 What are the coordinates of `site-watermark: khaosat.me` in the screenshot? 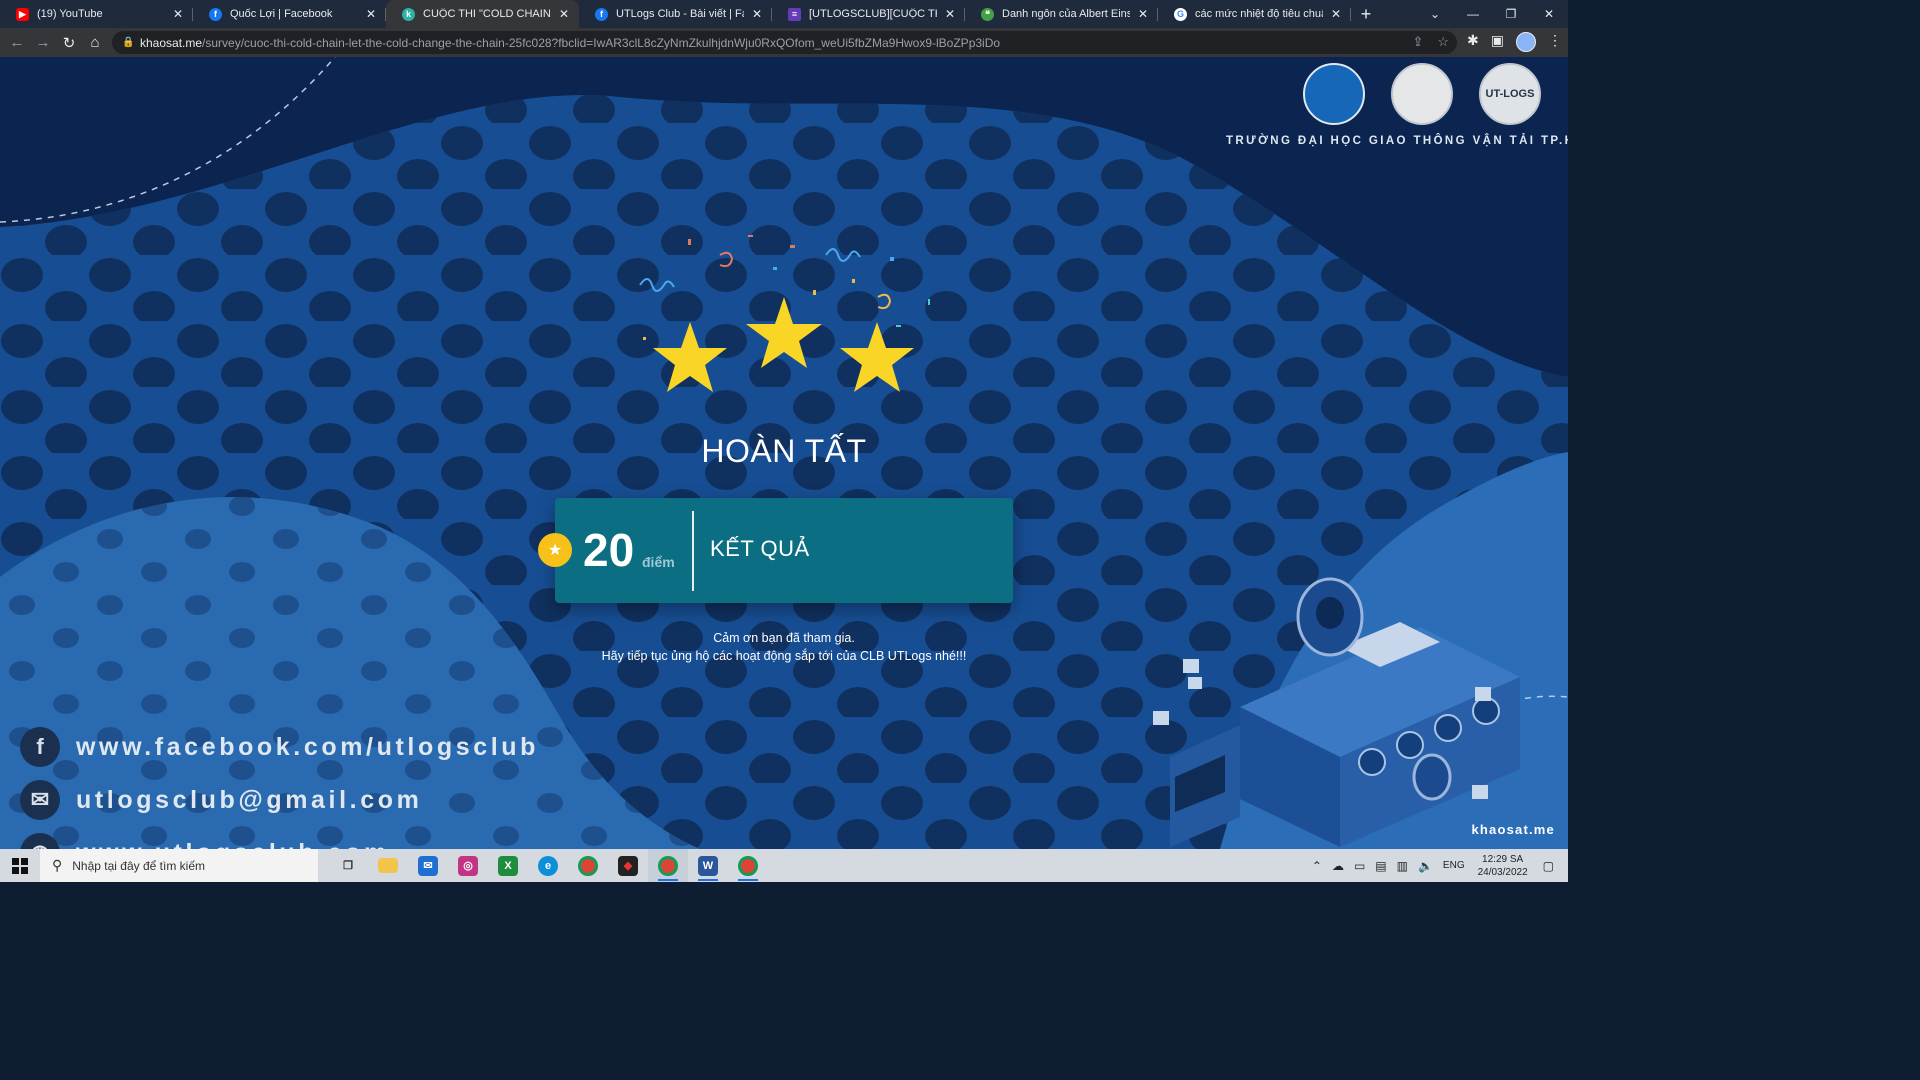 It's located at (1513, 829).